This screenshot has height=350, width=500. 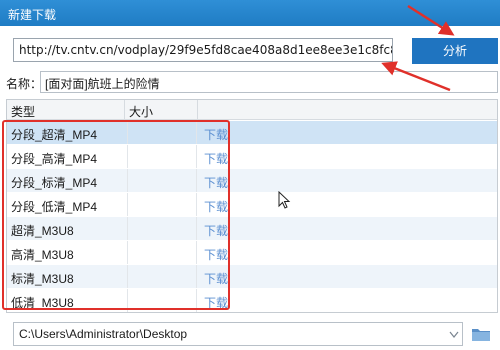 I want to click on annotation-arrow-analyze, so click(x=431, y=20).